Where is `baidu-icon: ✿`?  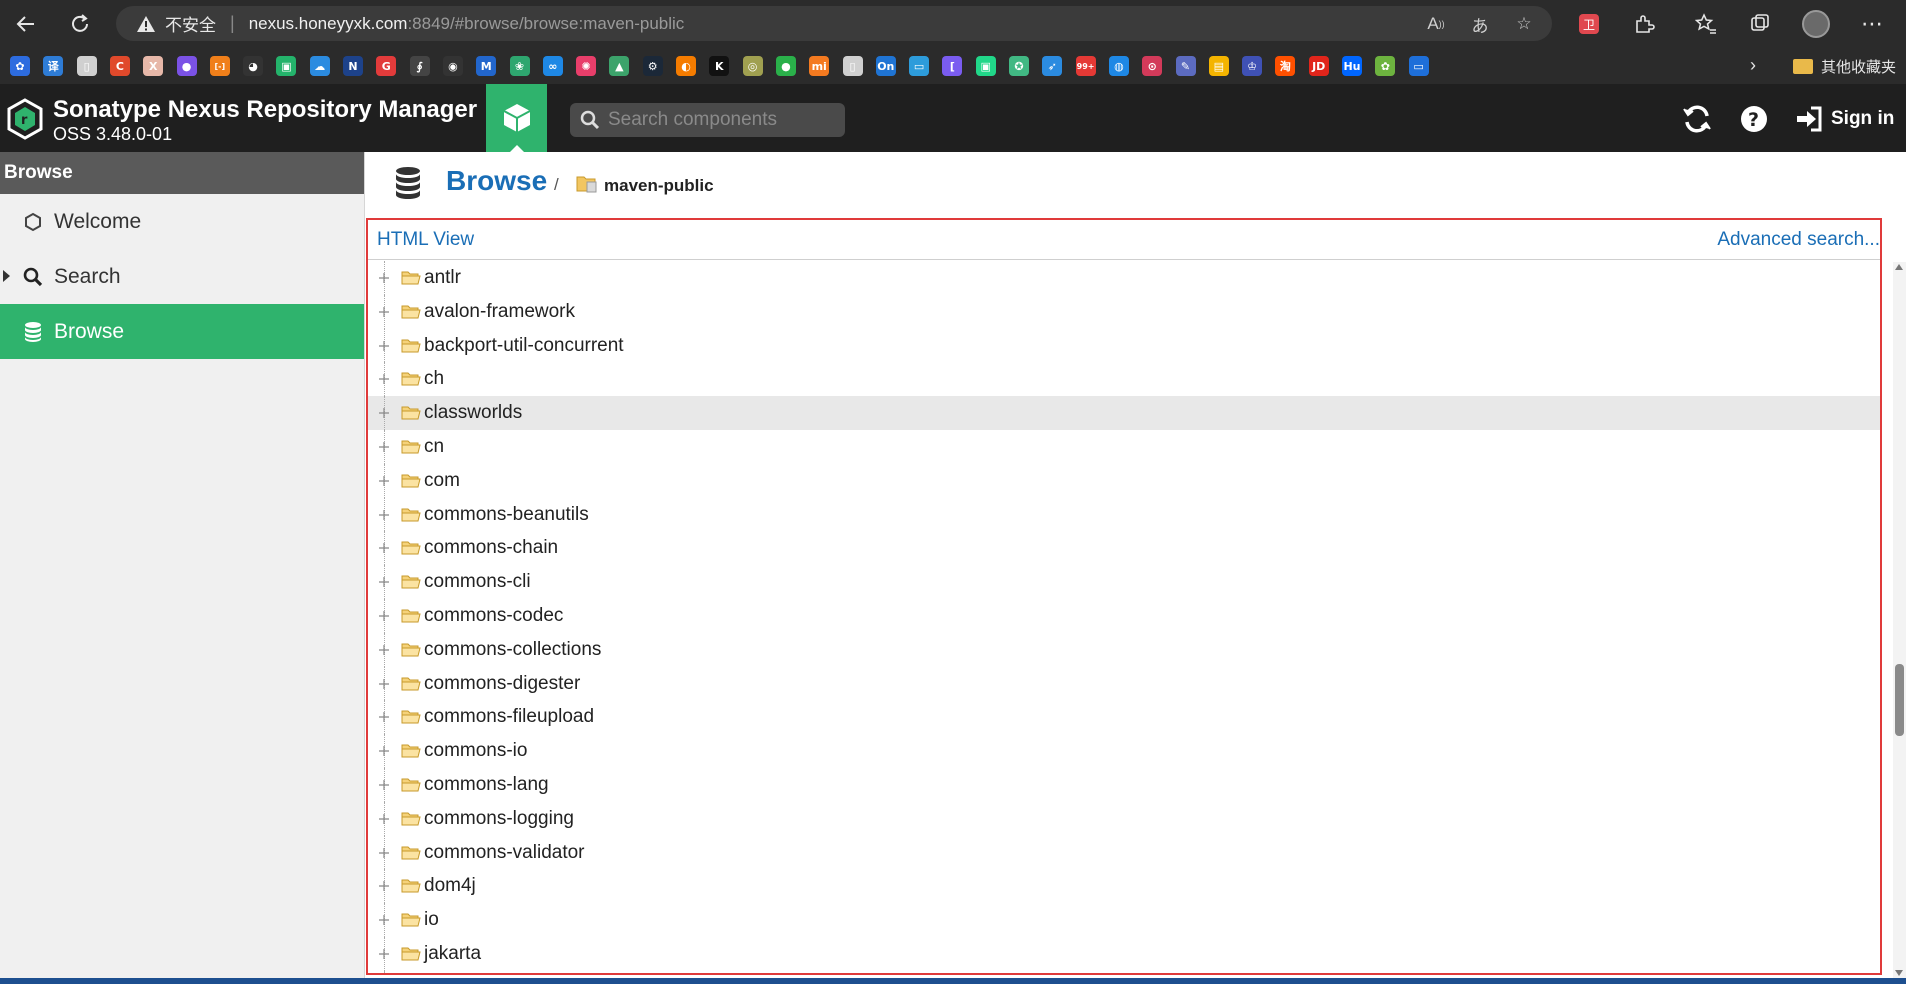 baidu-icon: ✿ is located at coordinates (20, 66).